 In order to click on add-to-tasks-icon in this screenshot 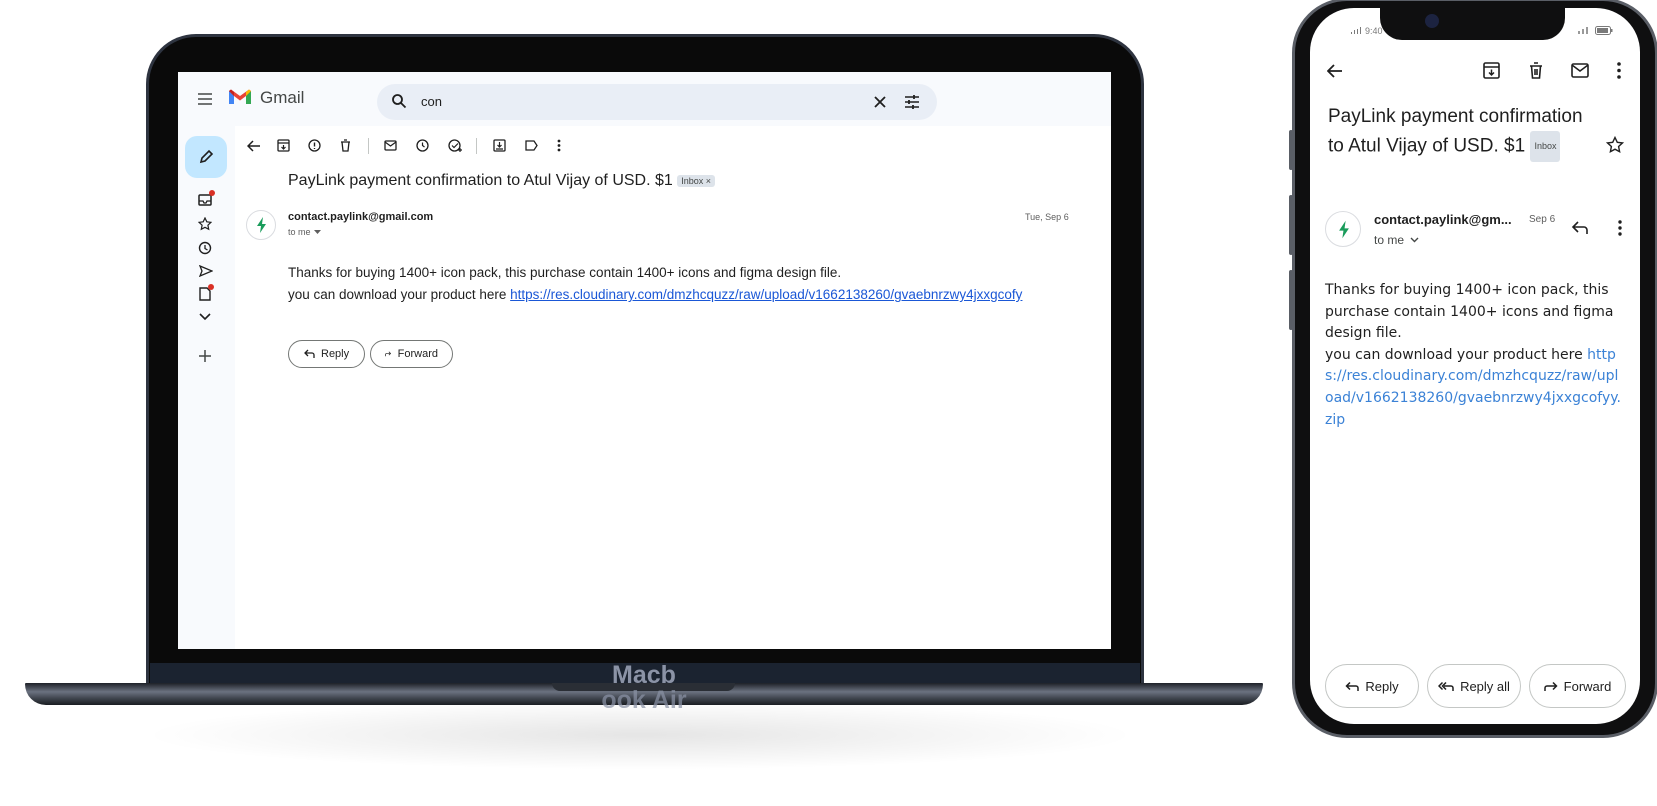, I will do `click(455, 145)`.